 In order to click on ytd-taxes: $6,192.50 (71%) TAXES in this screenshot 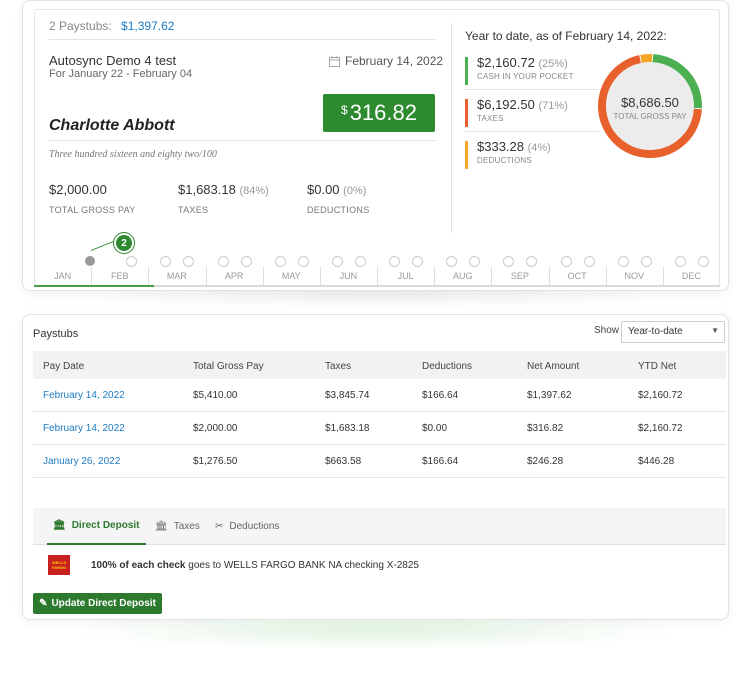, I will do `click(532, 116)`.